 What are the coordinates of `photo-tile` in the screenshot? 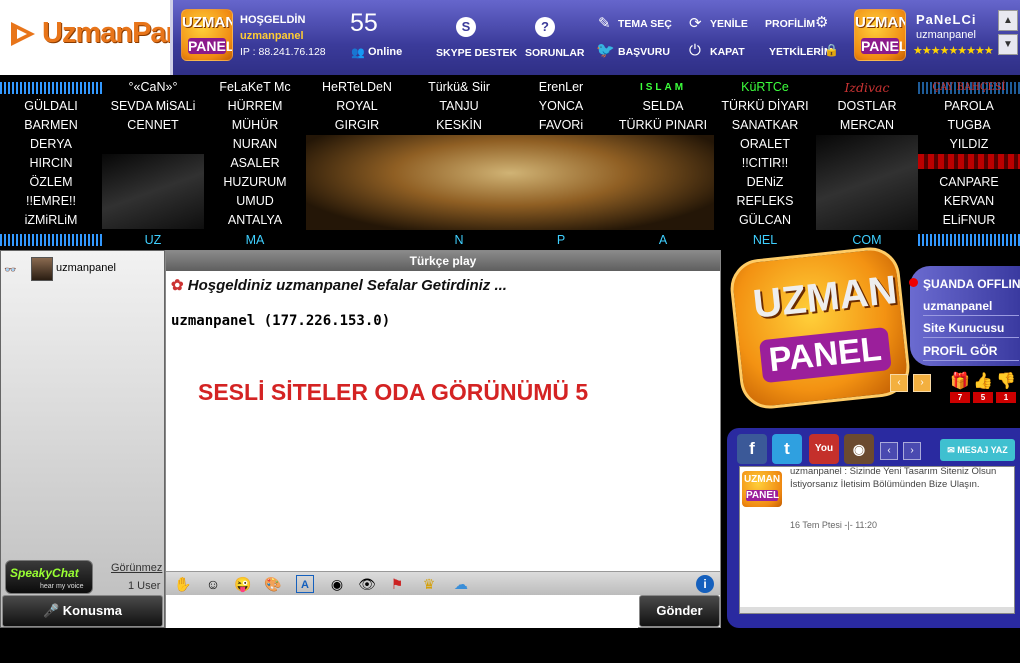 It's located at (867, 182).